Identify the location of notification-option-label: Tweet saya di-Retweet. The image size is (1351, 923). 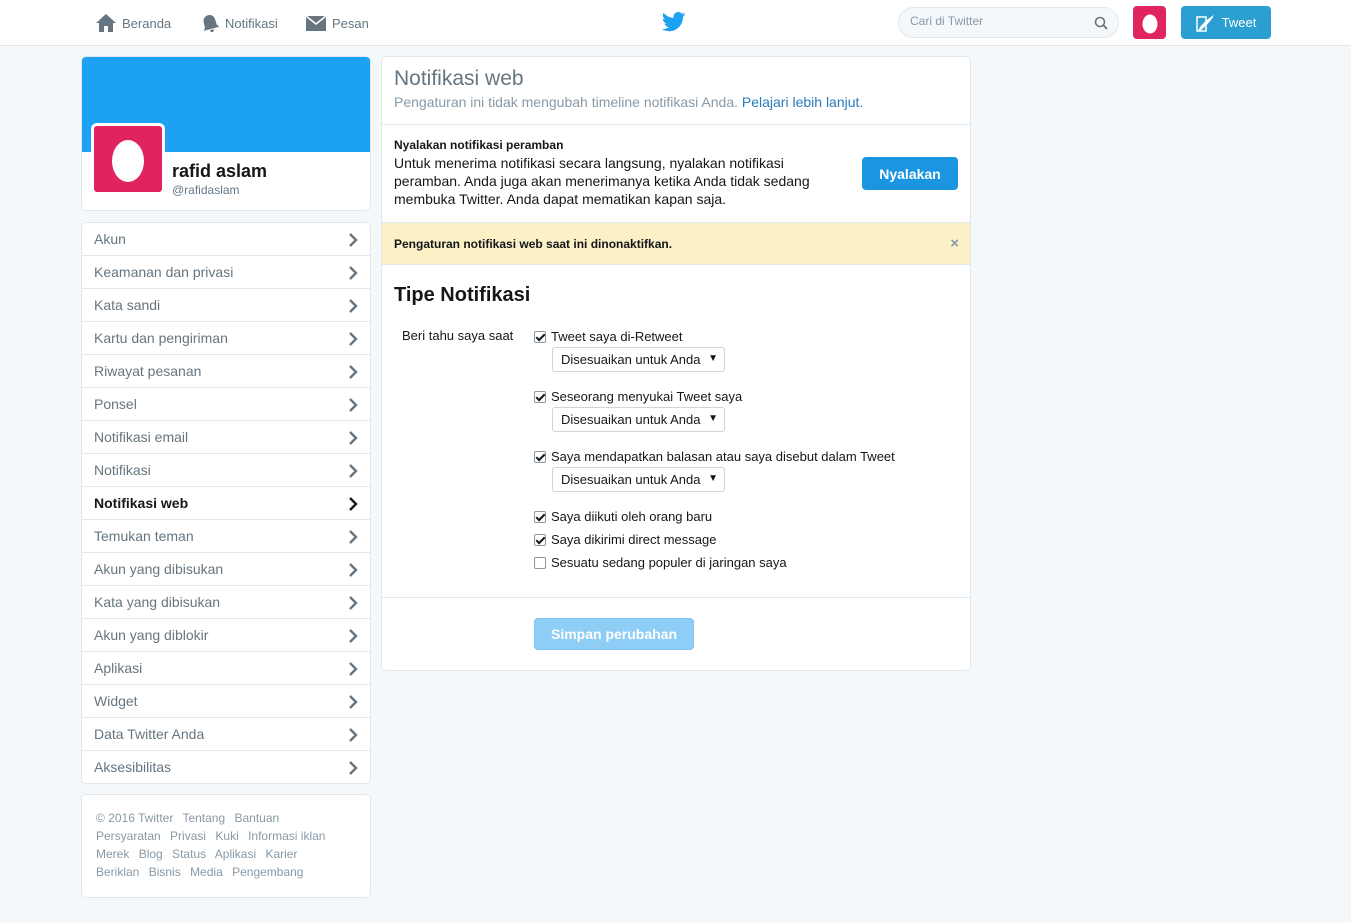
(617, 336).